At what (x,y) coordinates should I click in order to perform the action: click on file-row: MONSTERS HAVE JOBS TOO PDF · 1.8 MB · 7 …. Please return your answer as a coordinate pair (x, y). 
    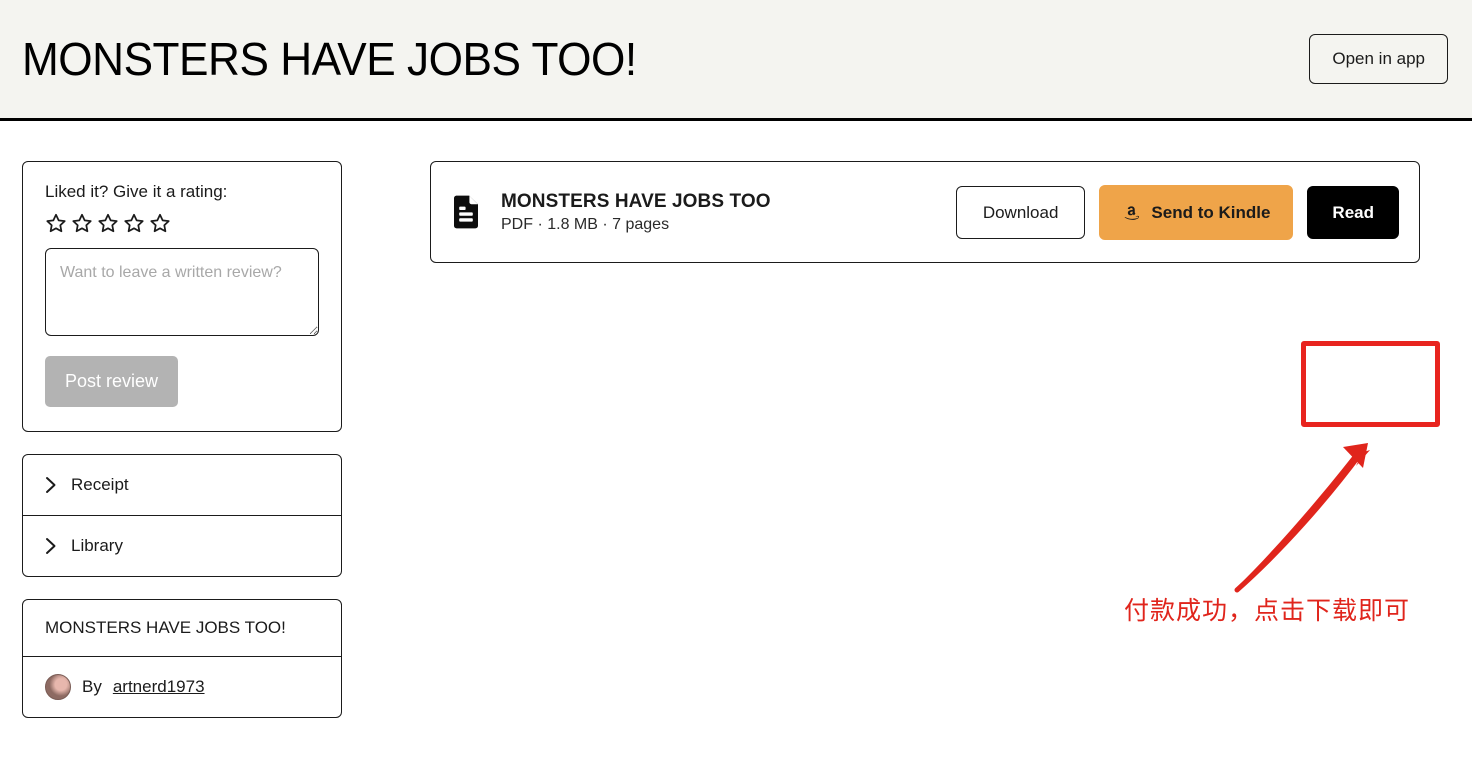
    Looking at the image, I should click on (925, 212).